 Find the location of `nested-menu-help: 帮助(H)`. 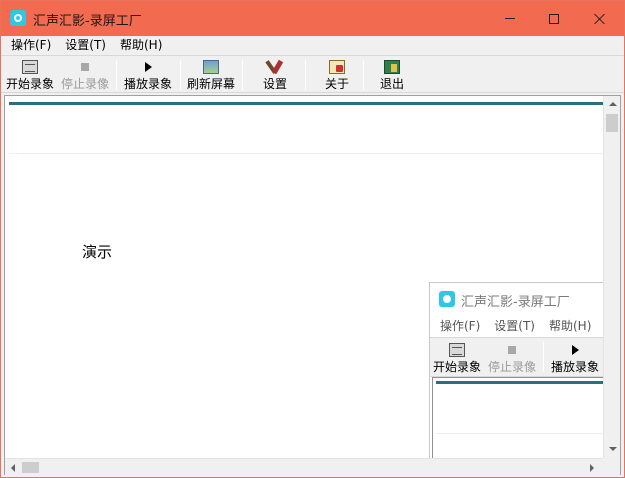

nested-menu-help: 帮助(H) is located at coordinates (570, 326).